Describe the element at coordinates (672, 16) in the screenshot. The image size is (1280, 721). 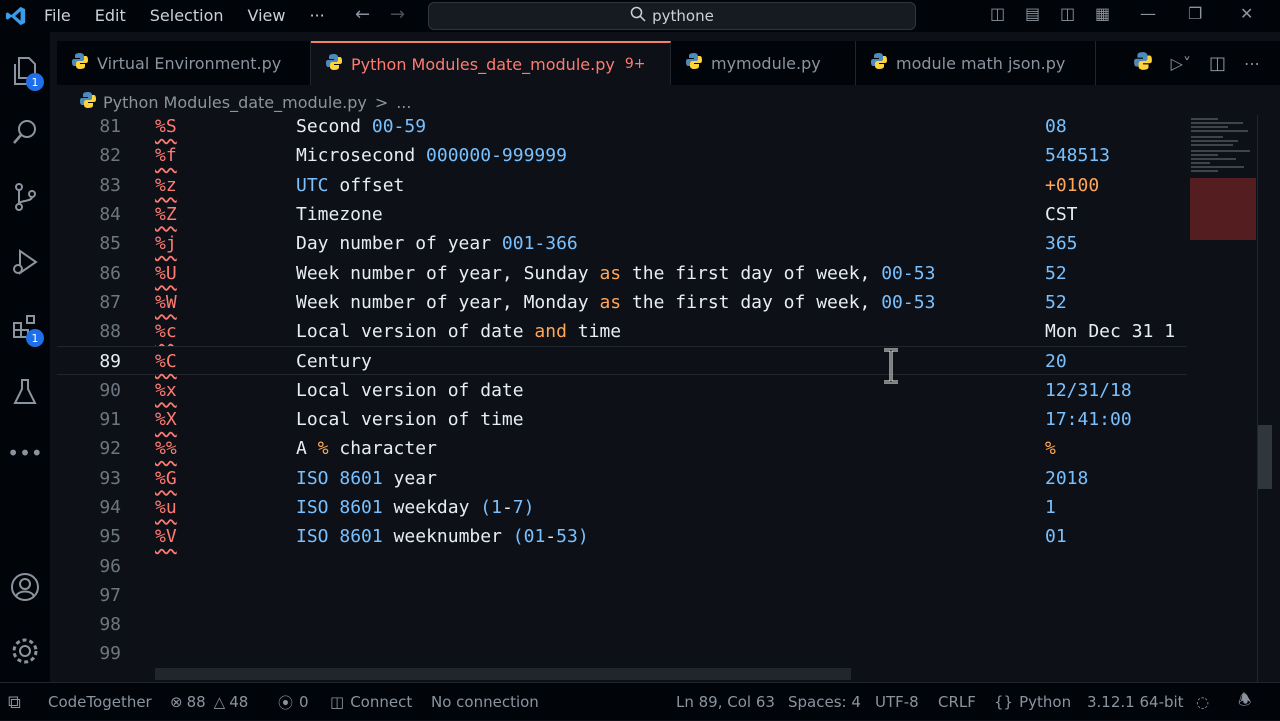
I see `command-center-search: pythone` at that location.